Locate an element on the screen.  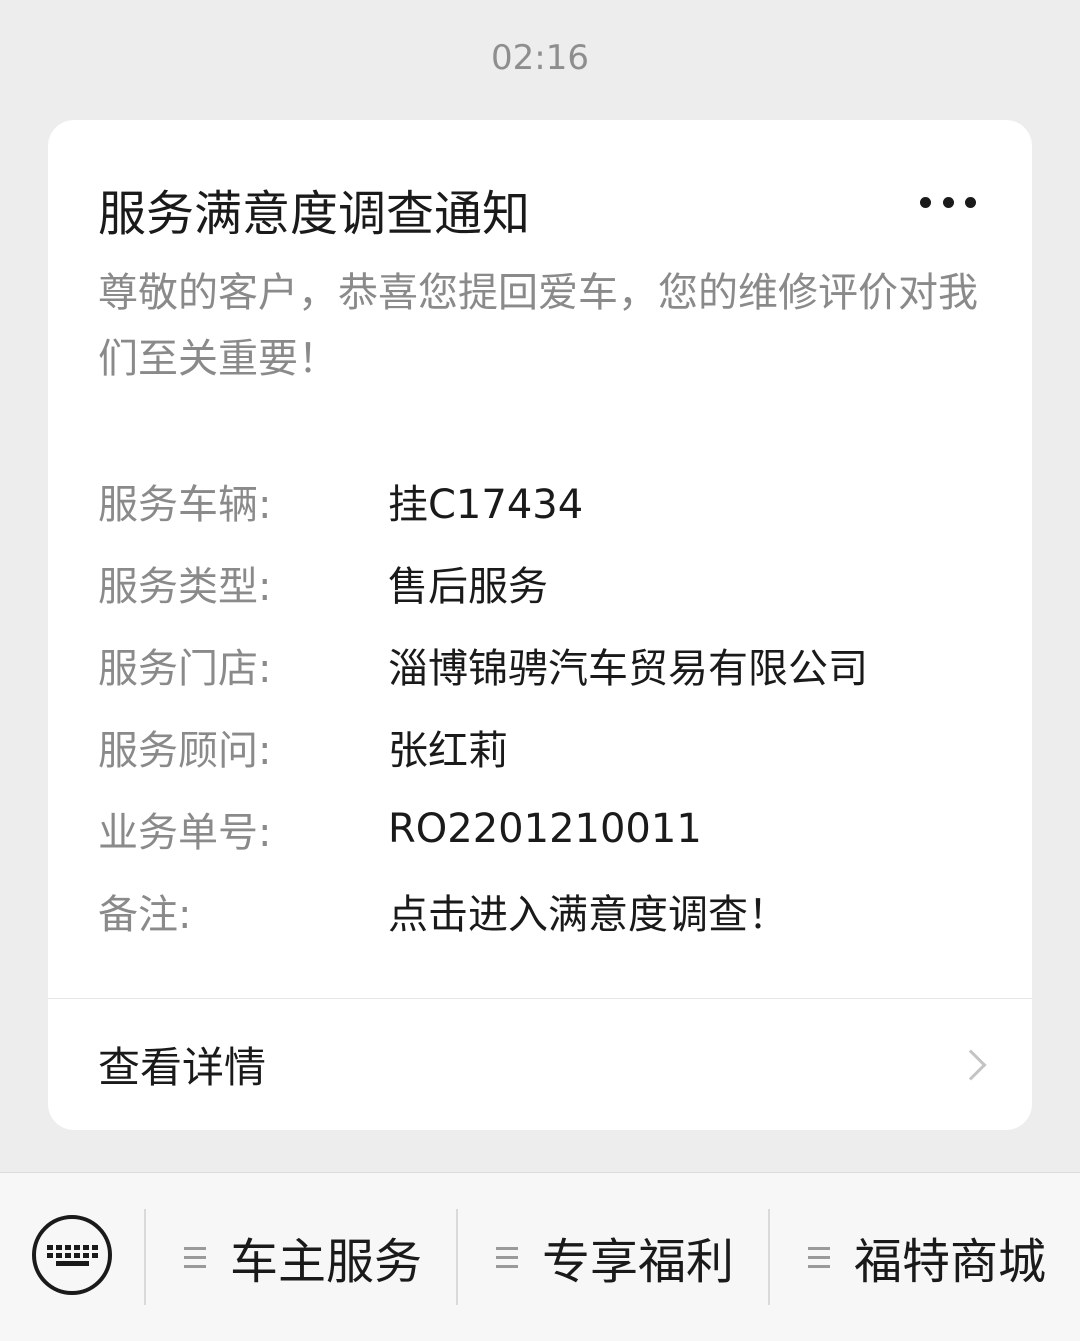
info-row-service-type: 服务类型: 售后服务 is located at coordinates (543, 583).